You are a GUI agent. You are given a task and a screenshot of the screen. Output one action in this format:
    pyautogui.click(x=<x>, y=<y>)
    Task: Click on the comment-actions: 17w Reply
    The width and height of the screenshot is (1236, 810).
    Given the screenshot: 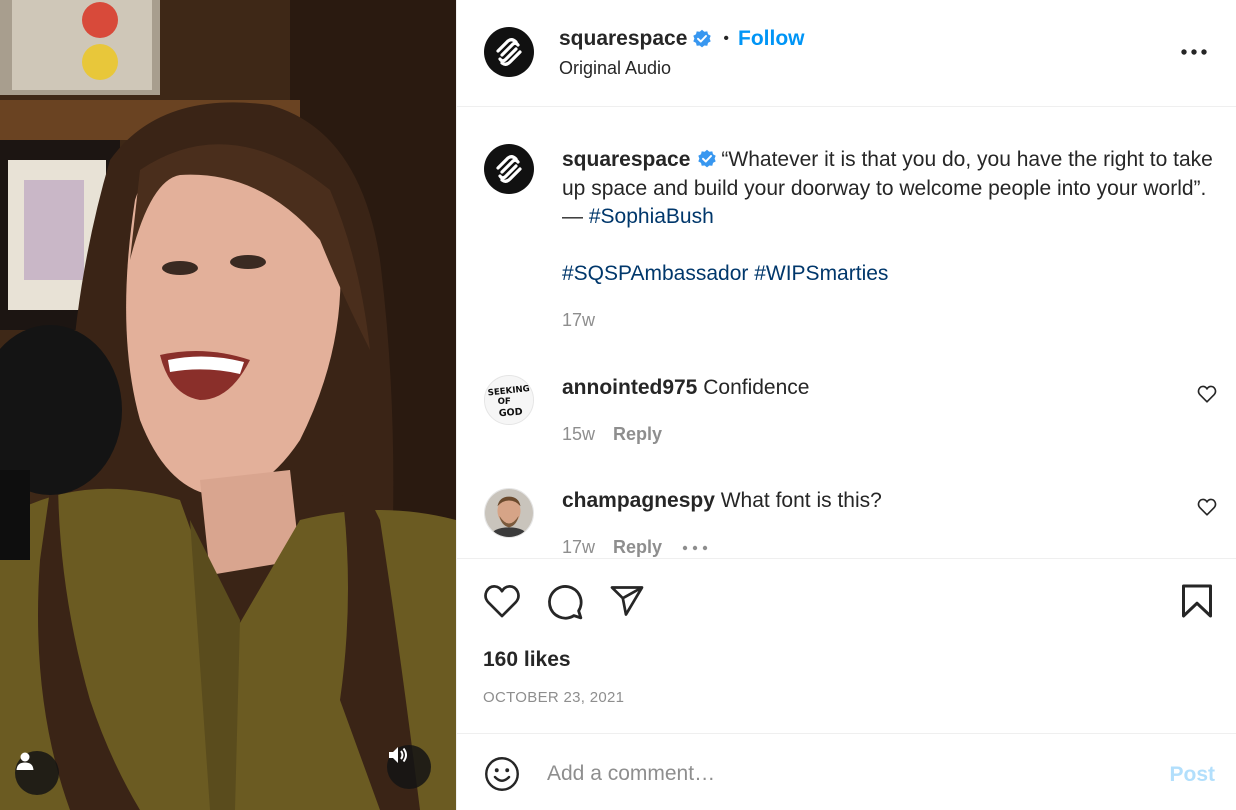 What is the action you would take?
    pyautogui.click(x=635, y=547)
    